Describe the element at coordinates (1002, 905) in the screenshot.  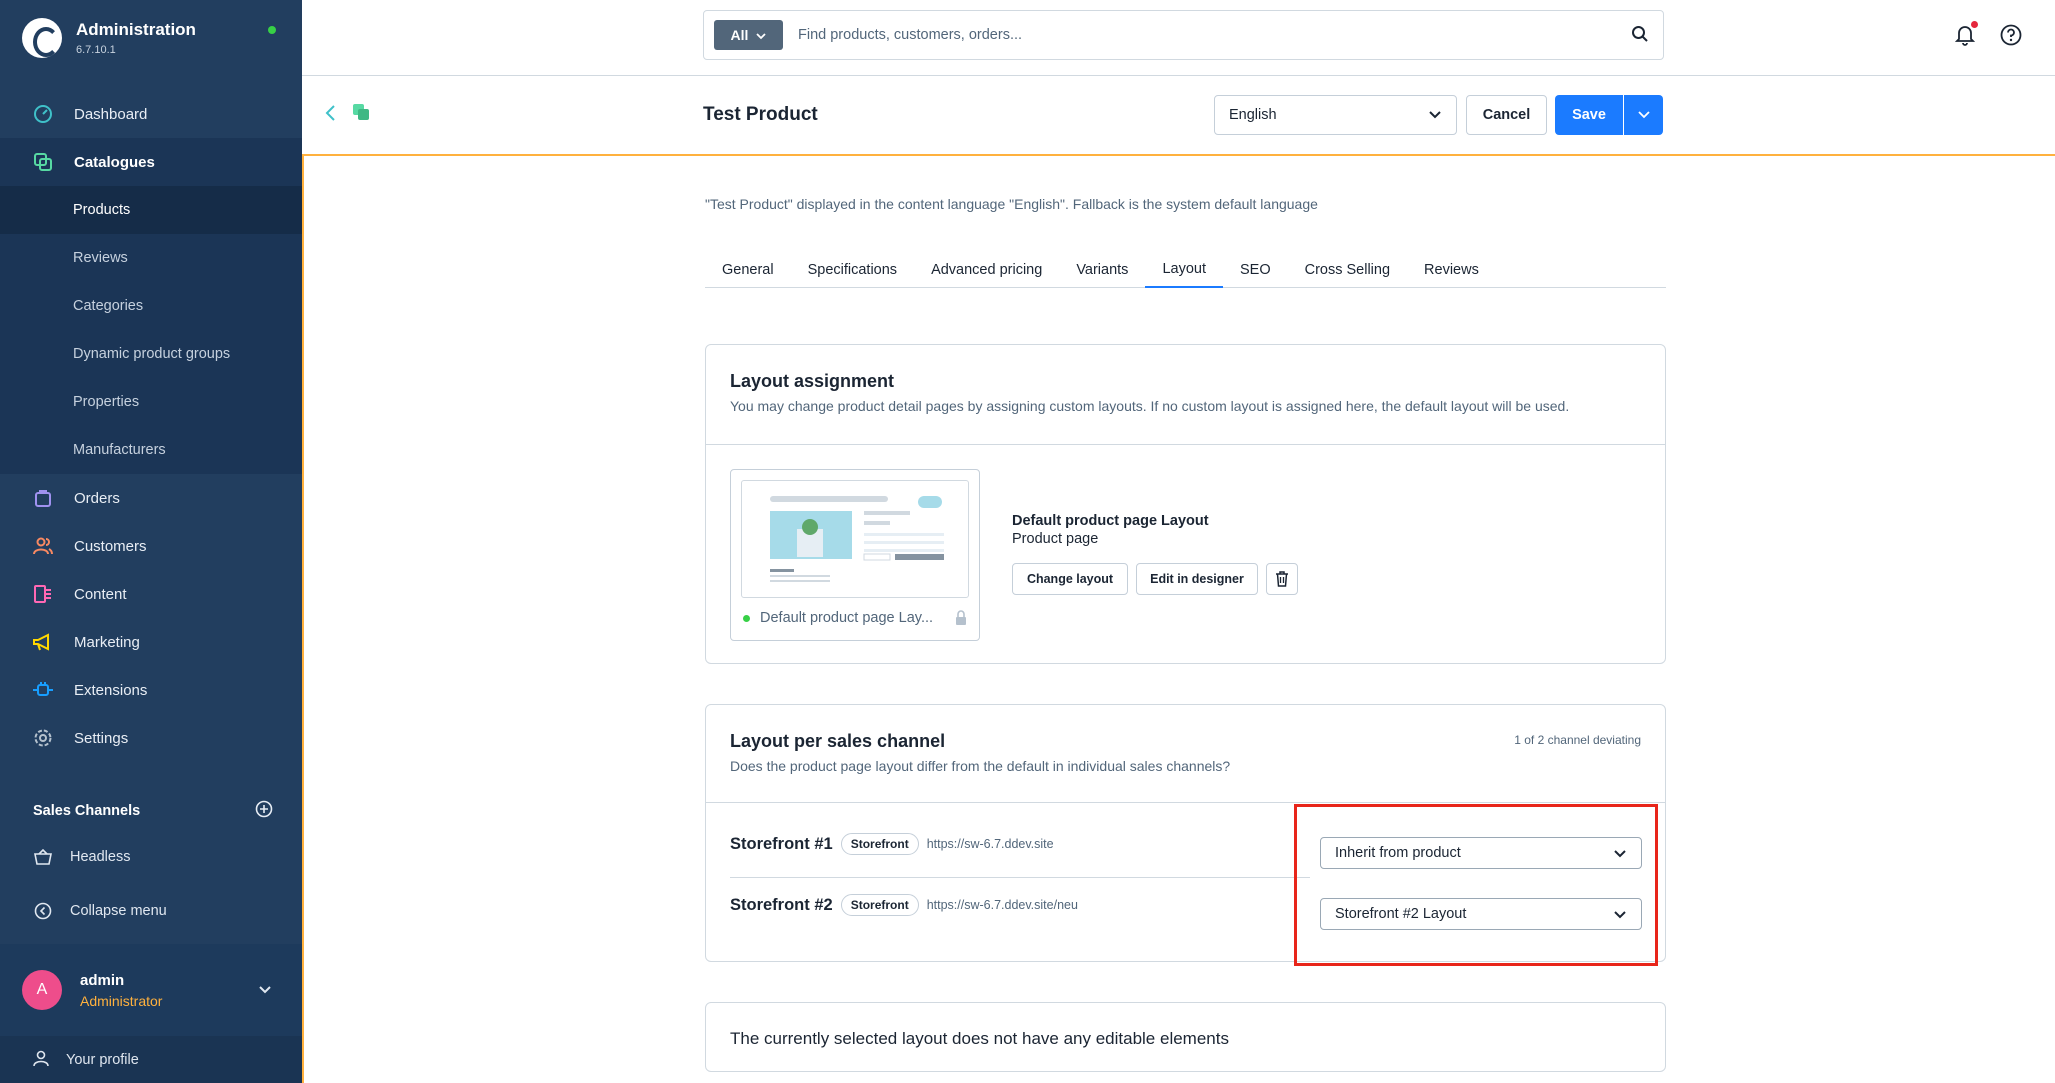
I see `sales-channel-url: https://sw-6.7.ddev.site/neu` at that location.